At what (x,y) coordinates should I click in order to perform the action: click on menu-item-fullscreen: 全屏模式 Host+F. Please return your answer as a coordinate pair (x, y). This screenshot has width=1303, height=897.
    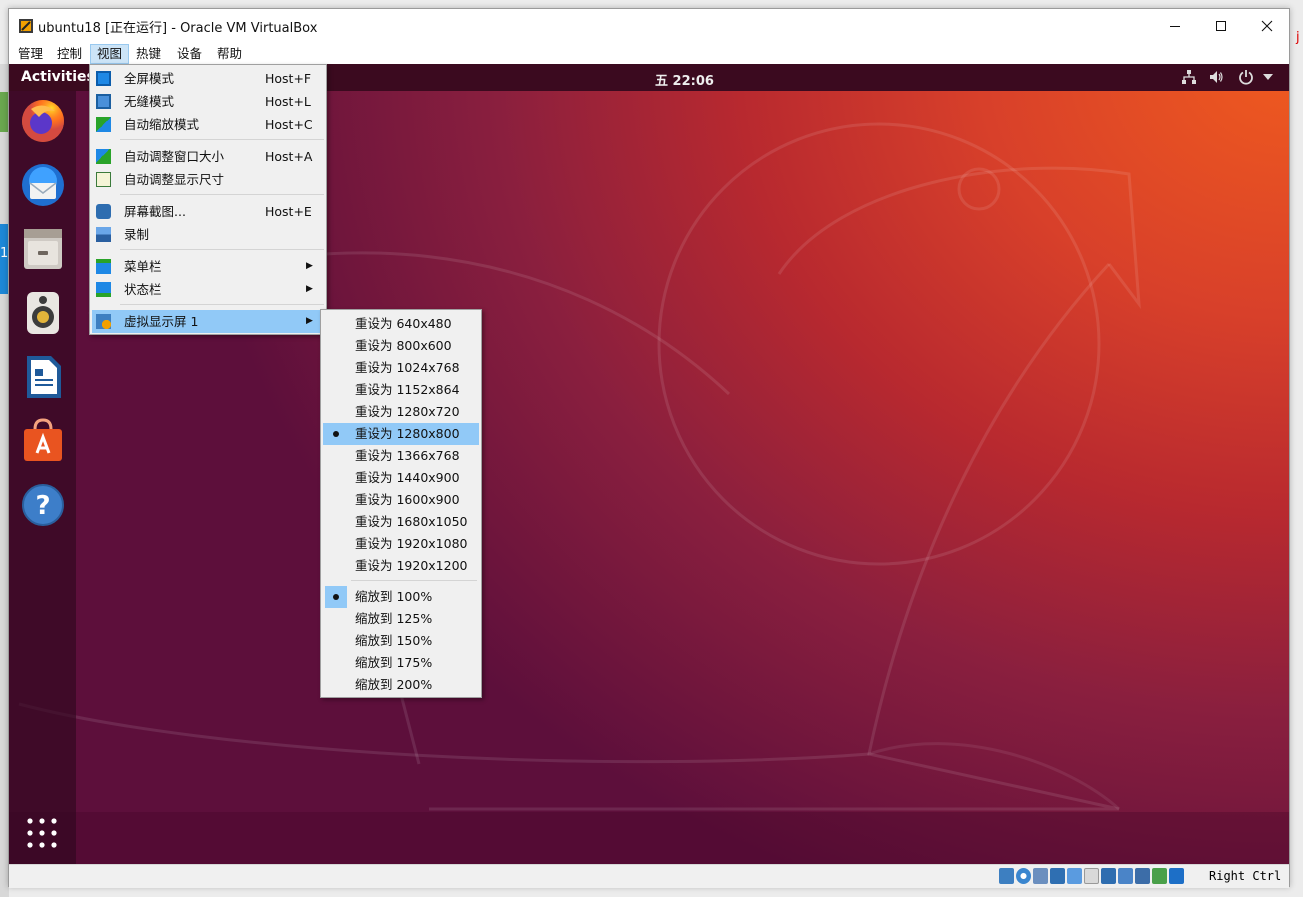
    Looking at the image, I should click on (208, 78).